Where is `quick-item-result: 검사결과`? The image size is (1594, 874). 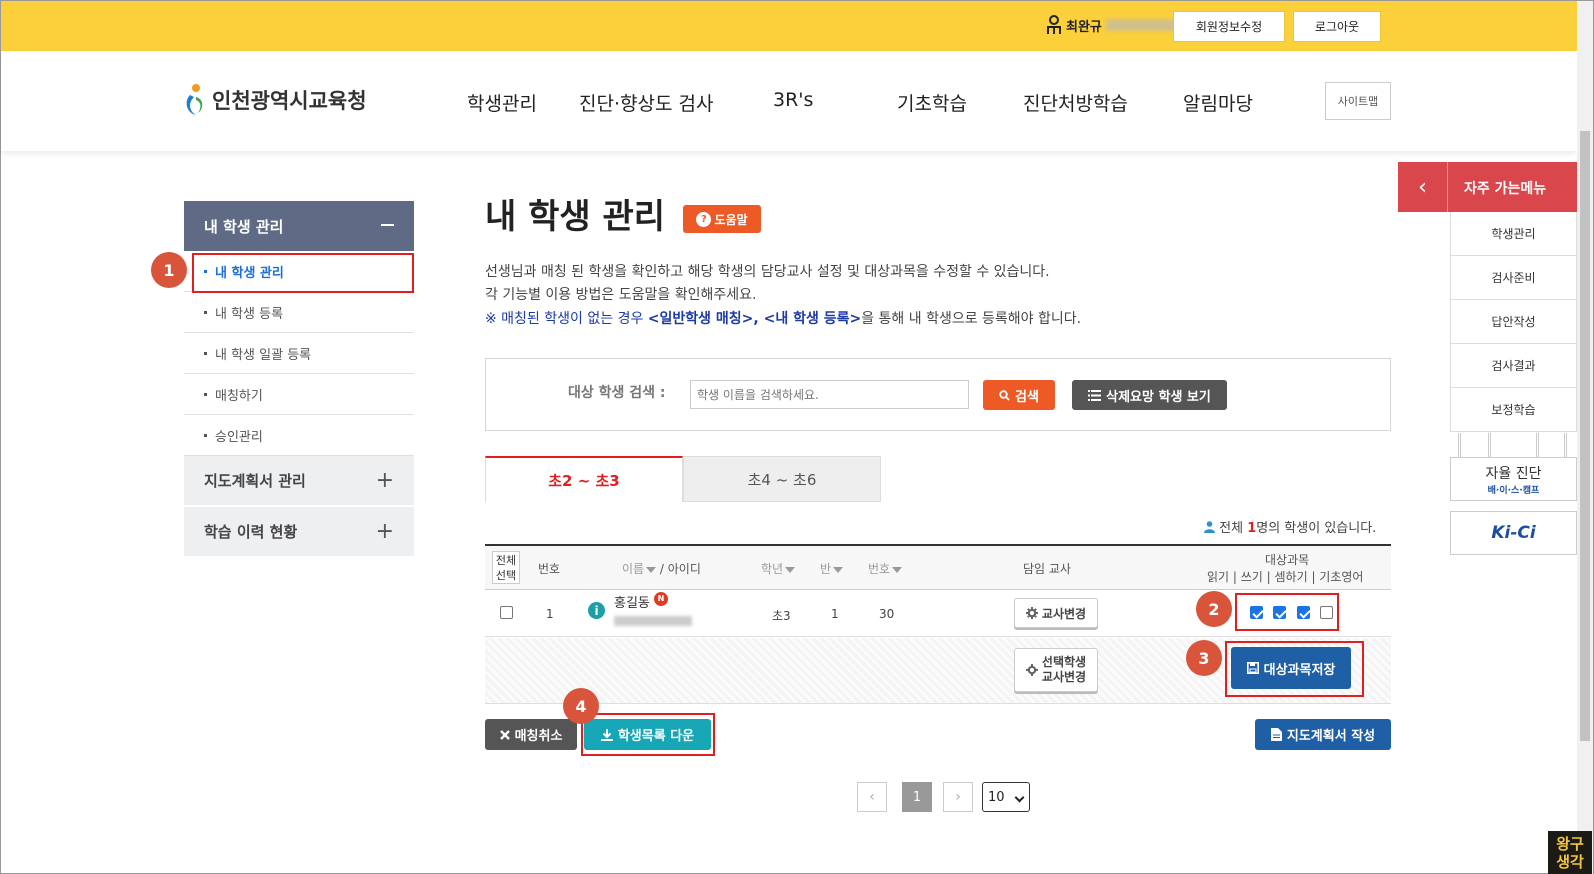 quick-item-result: 검사결과 is located at coordinates (1513, 366).